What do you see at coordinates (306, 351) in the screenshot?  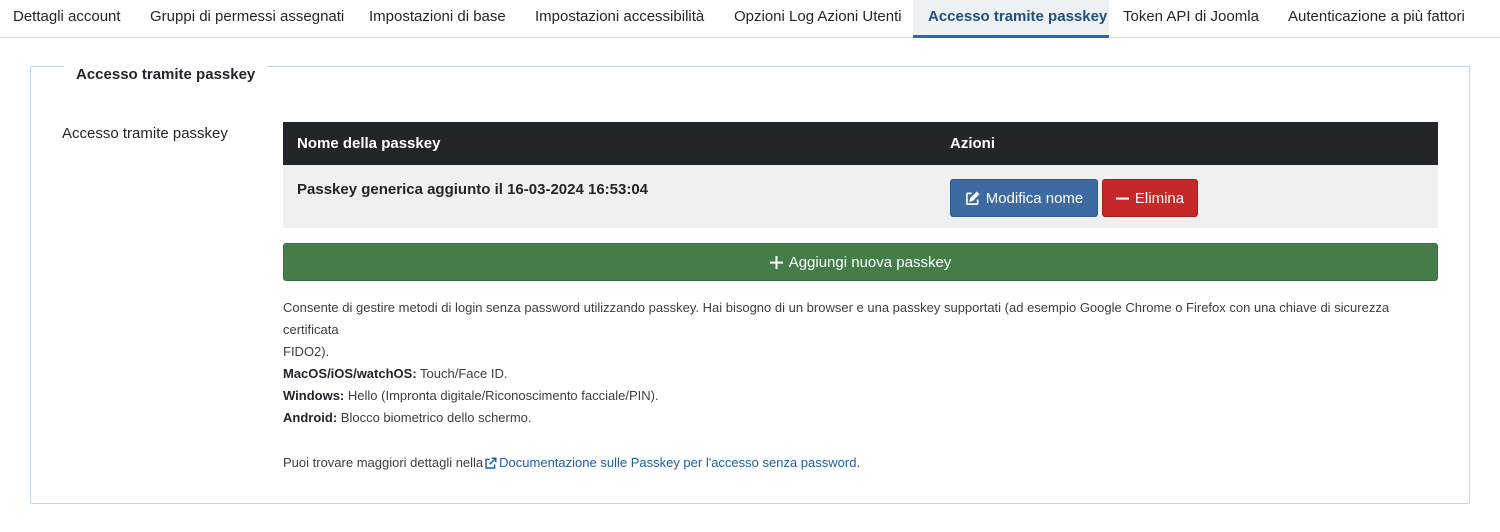 I see `description-line-2: FIDO2).` at bounding box center [306, 351].